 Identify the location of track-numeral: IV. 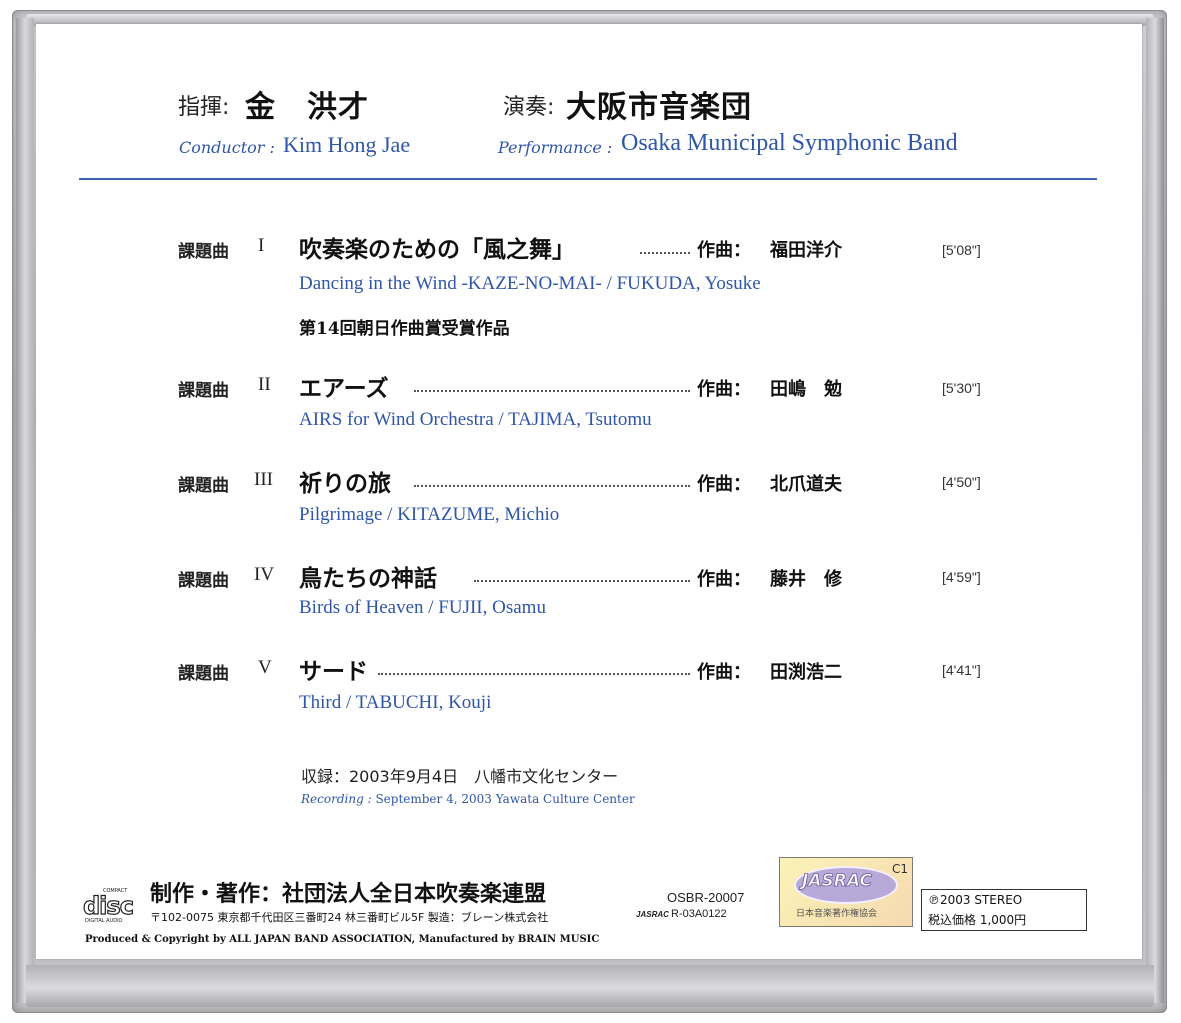
(264, 574).